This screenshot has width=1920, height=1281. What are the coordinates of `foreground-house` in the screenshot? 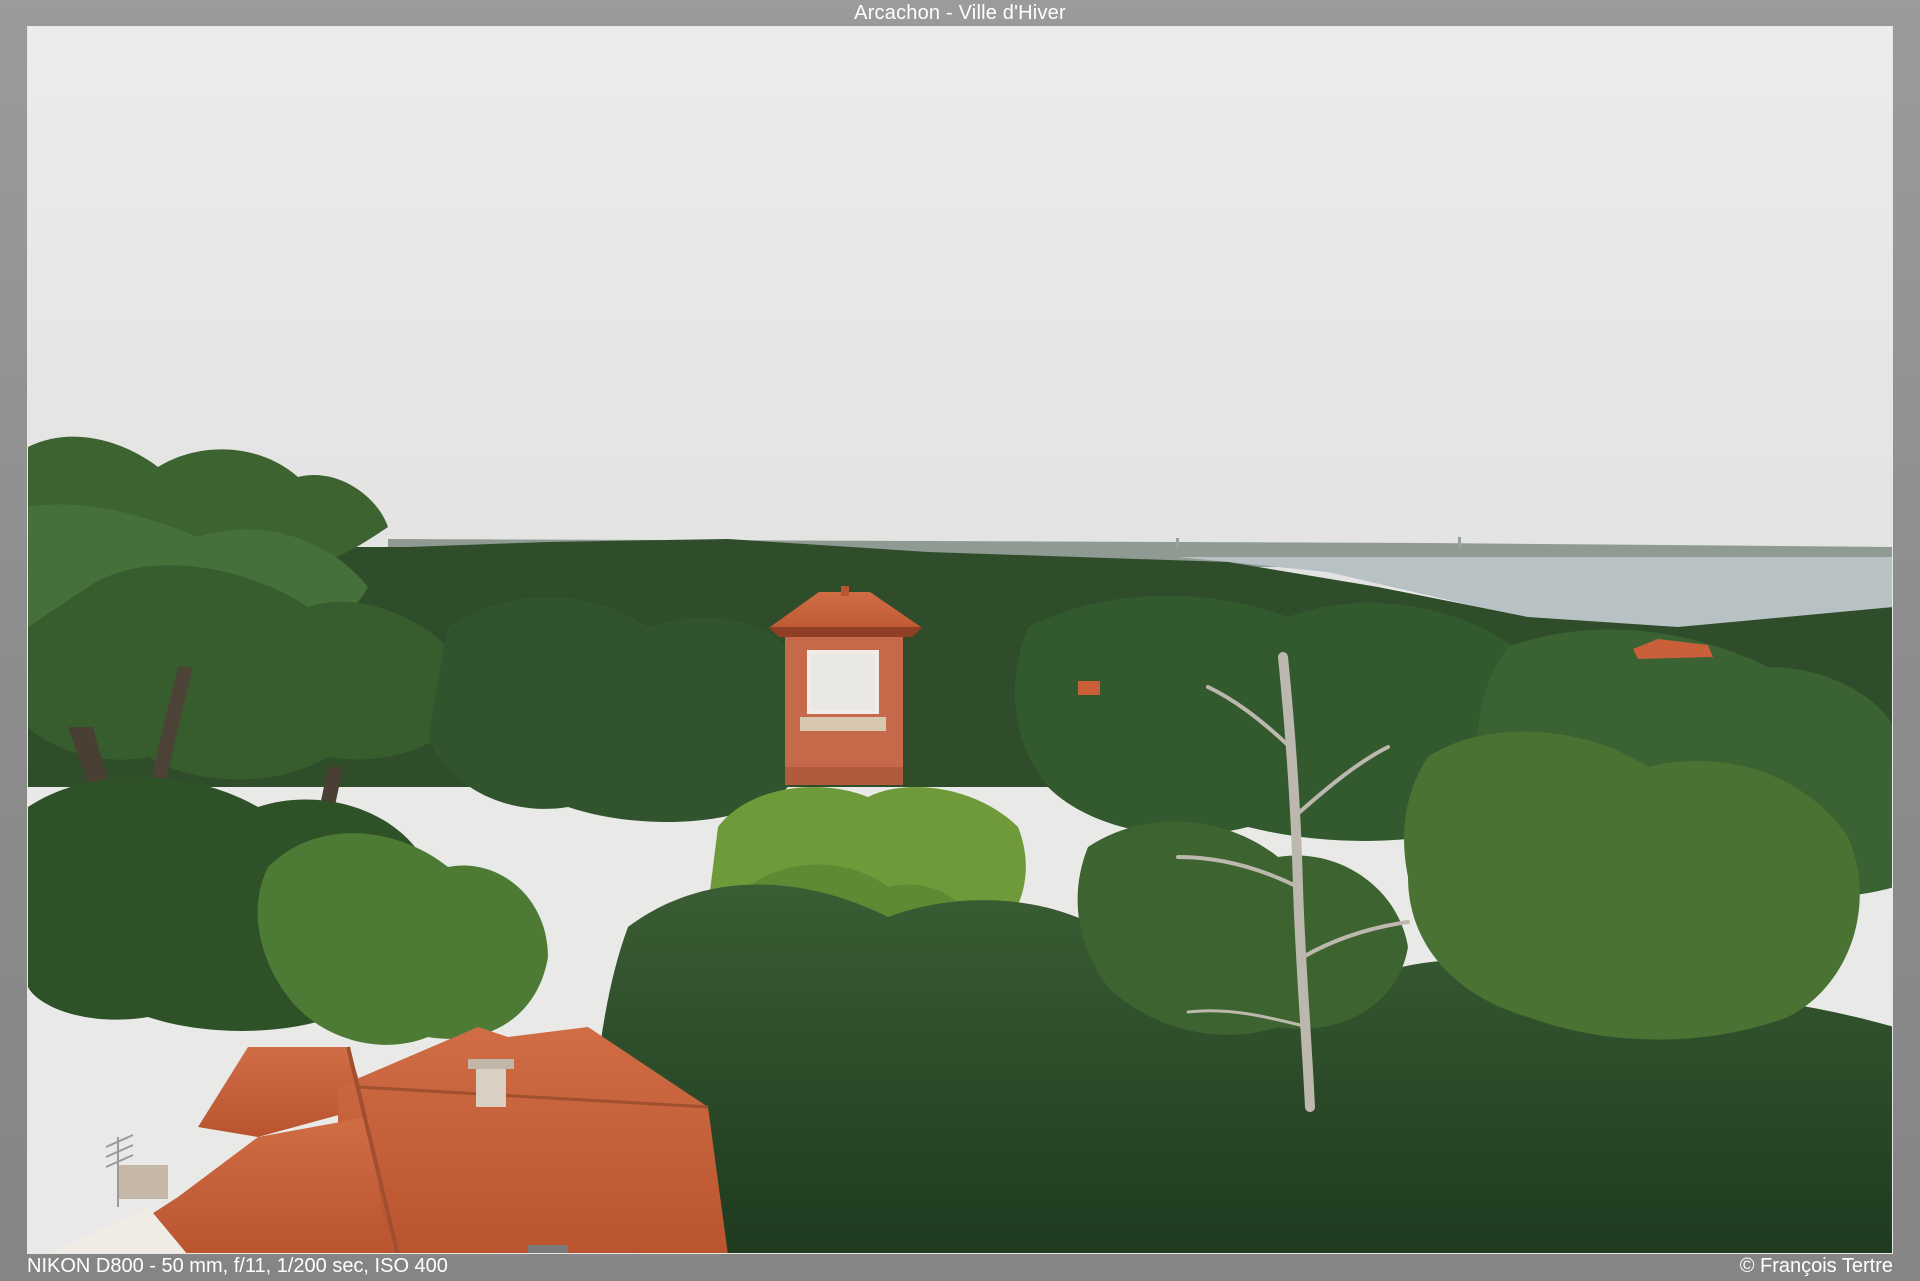 It's located at (390, 1140).